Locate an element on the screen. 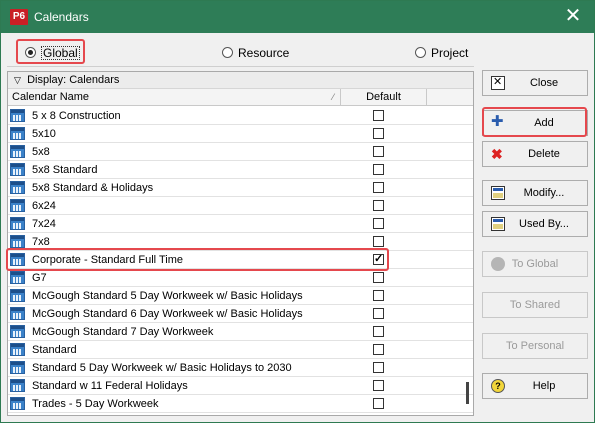 Image resolution: width=595 pixels, height=423 pixels. help-button: ? Help is located at coordinates (535, 386).